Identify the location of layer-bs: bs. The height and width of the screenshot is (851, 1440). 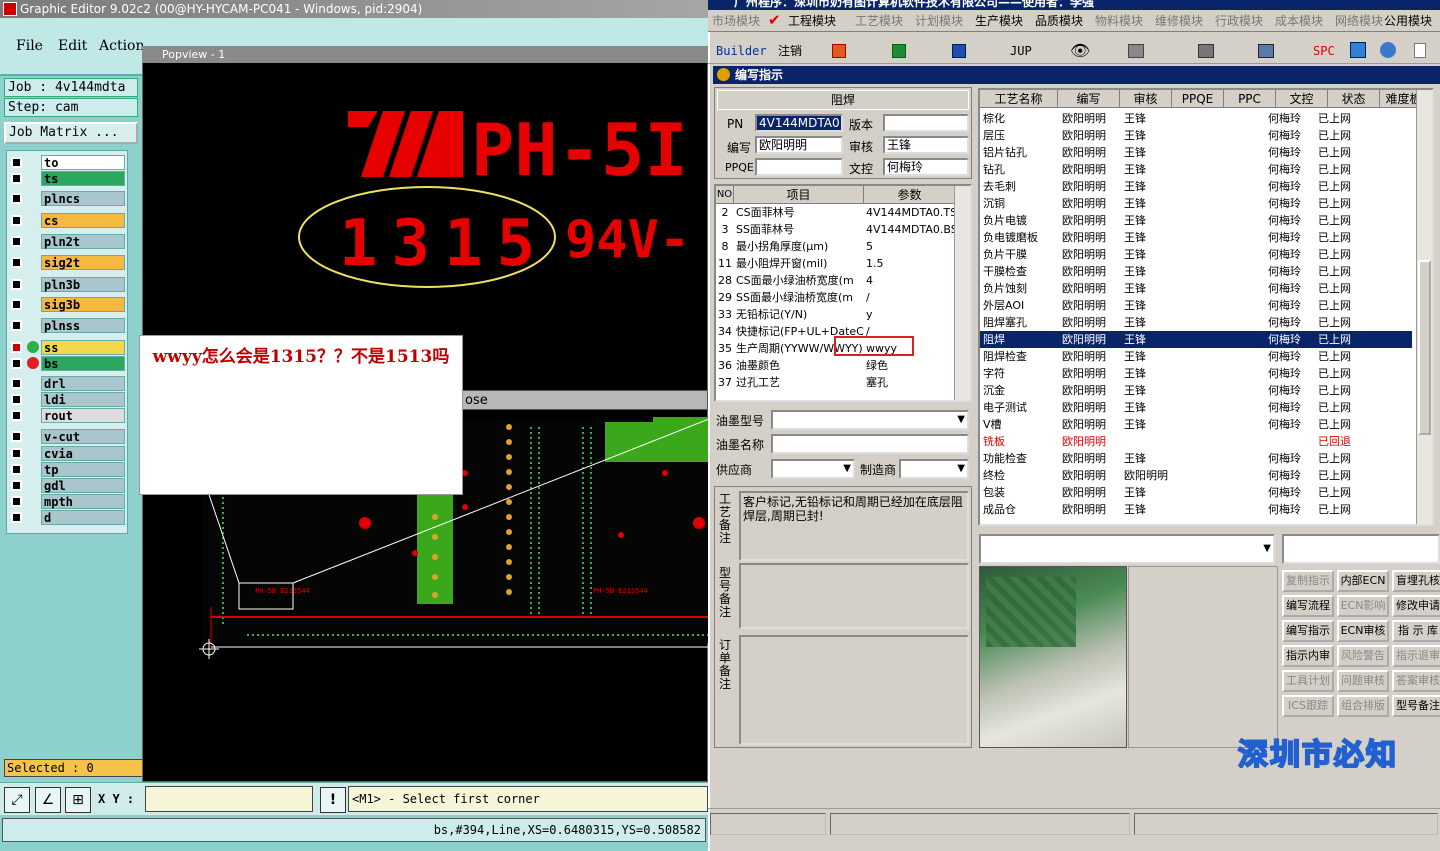
(67, 363).